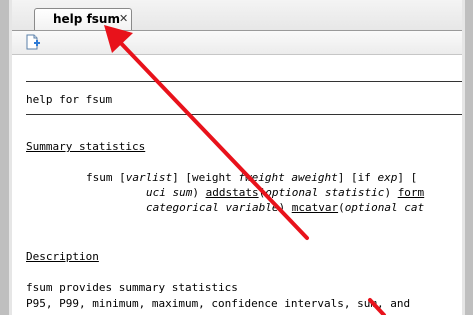  Describe the element at coordinates (232, 192) in the screenshot. I see `addstats-link: addstats` at that location.